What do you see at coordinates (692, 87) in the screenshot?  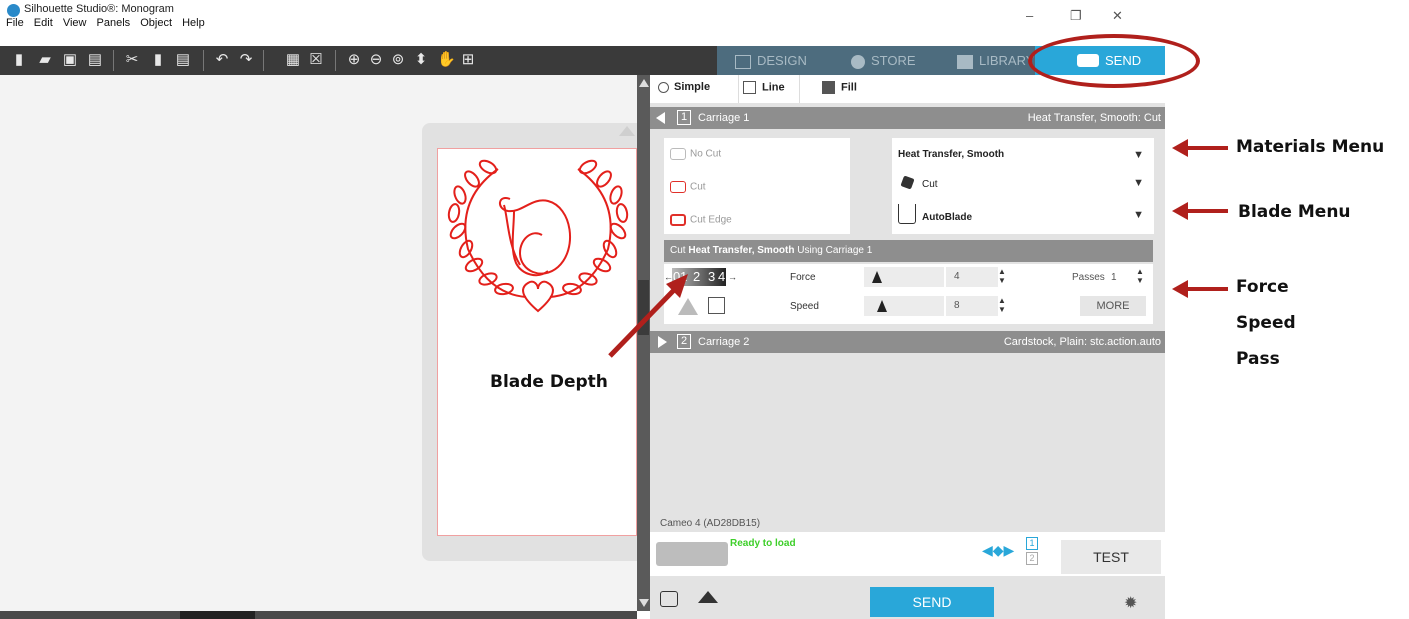 I see `tab-simple-label: Simple` at bounding box center [692, 87].